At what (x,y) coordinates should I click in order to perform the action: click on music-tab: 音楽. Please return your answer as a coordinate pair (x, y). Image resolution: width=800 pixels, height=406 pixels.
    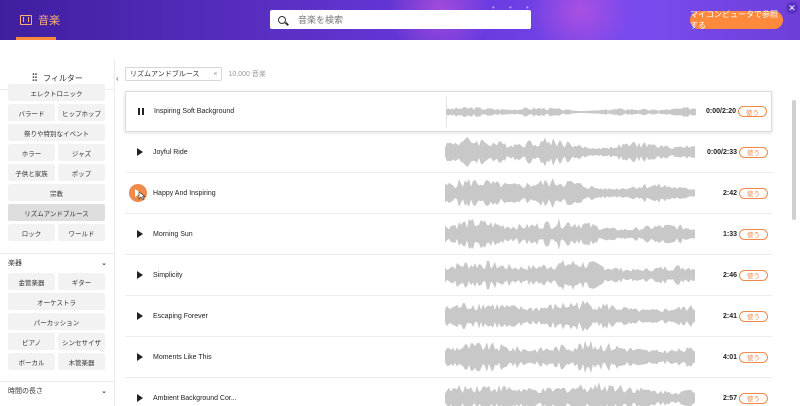
    Looking at the image, I should click on (40, 20).